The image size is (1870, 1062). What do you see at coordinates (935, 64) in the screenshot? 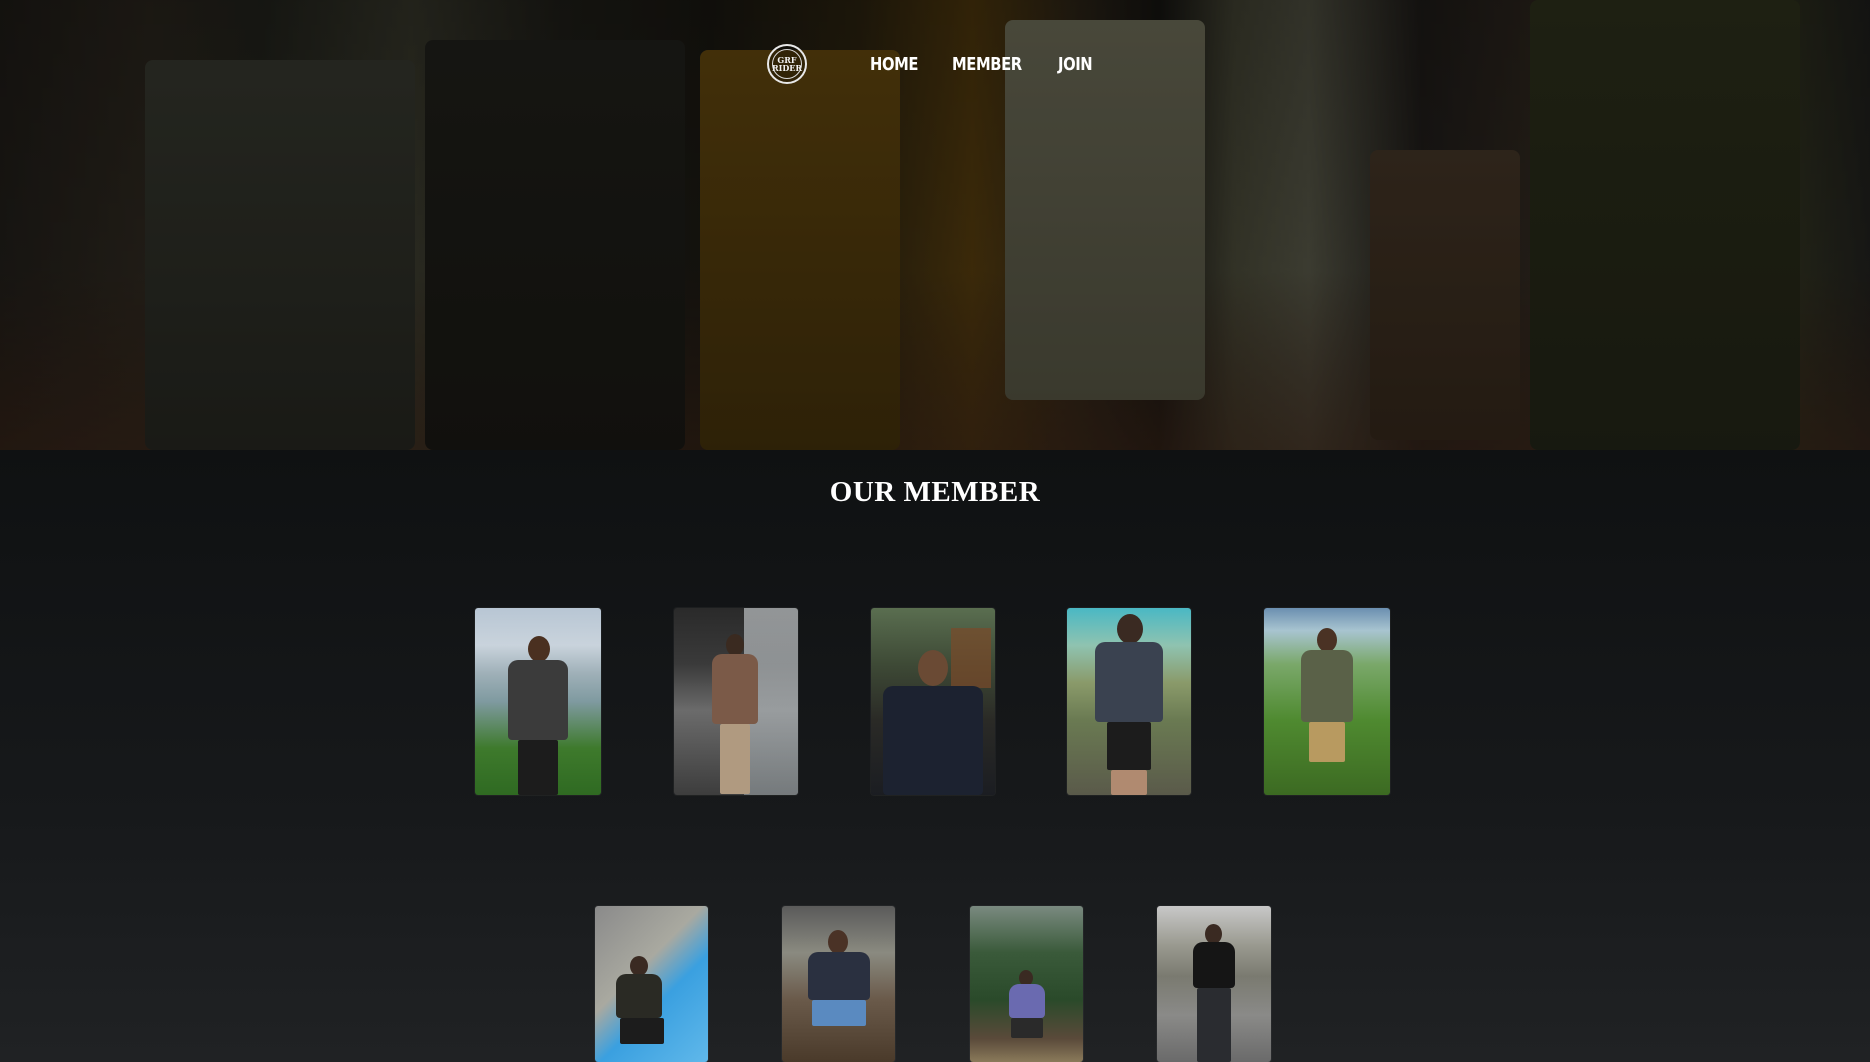
I see `top-navigation: GRF RIDER HOME MEMBER JOIN` at bounding box center [935, 64].